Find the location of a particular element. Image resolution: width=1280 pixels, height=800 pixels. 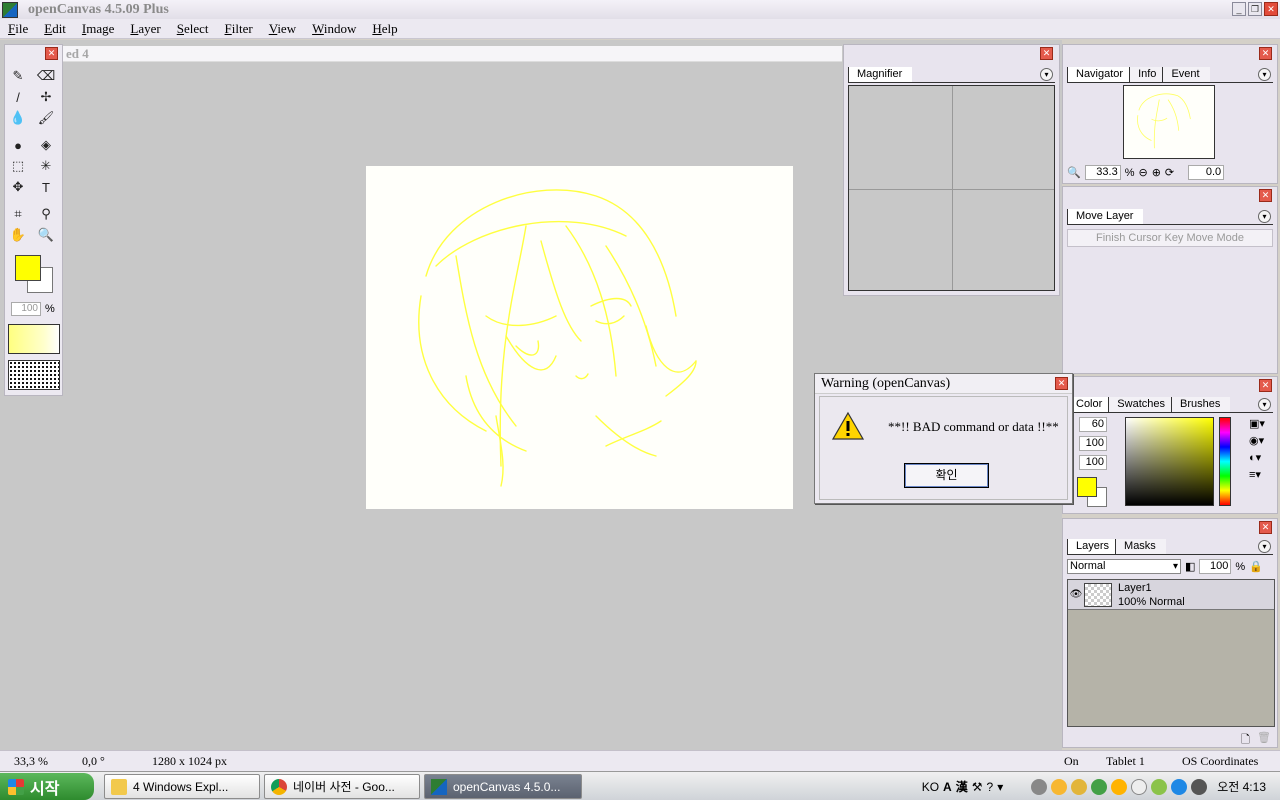

saturation-field: 100 is located at coordinates (1093, 443).